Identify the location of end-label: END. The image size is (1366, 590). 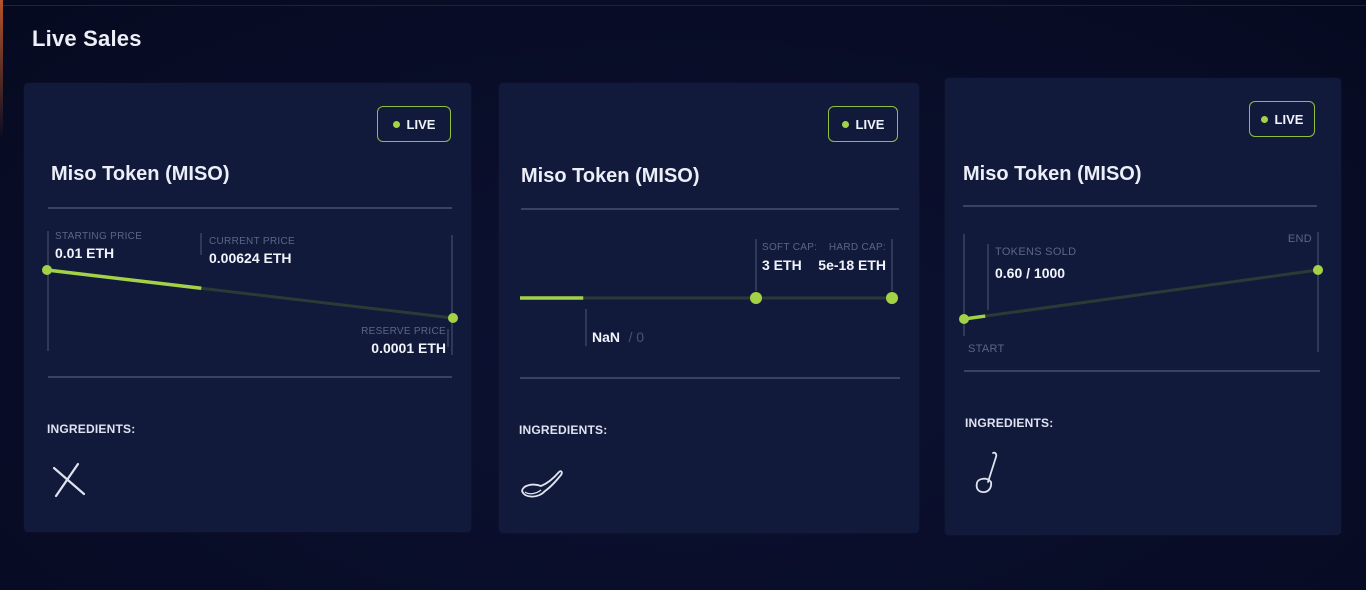
(1300, 239).